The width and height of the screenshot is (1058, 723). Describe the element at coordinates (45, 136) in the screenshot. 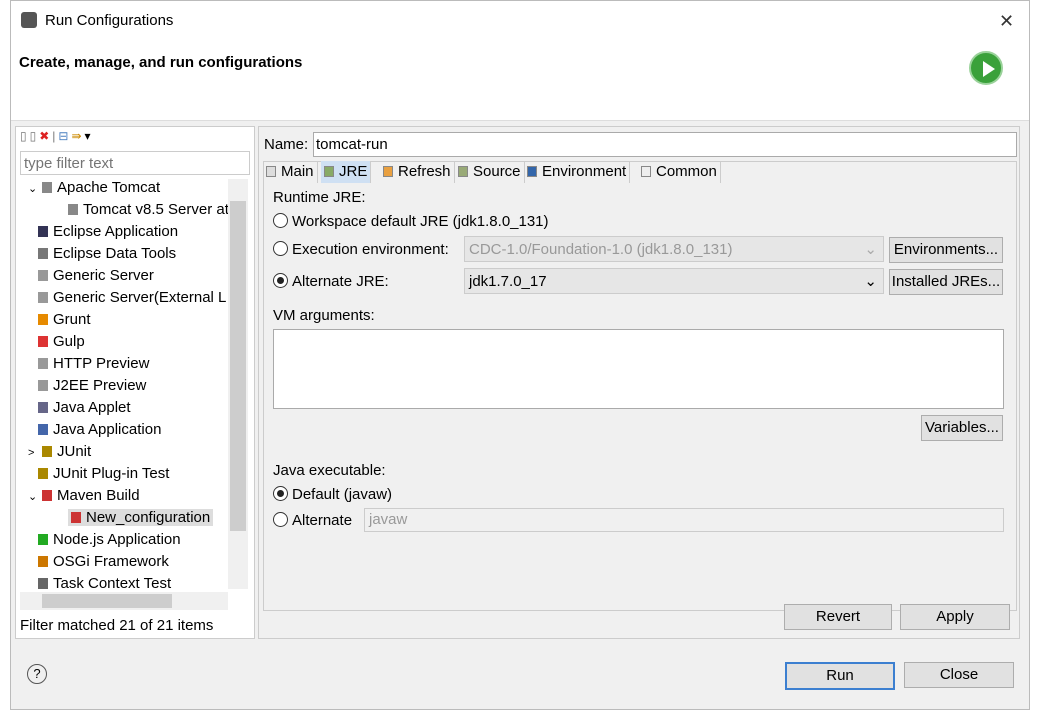

I see `delete-icon: ✖` at that location.